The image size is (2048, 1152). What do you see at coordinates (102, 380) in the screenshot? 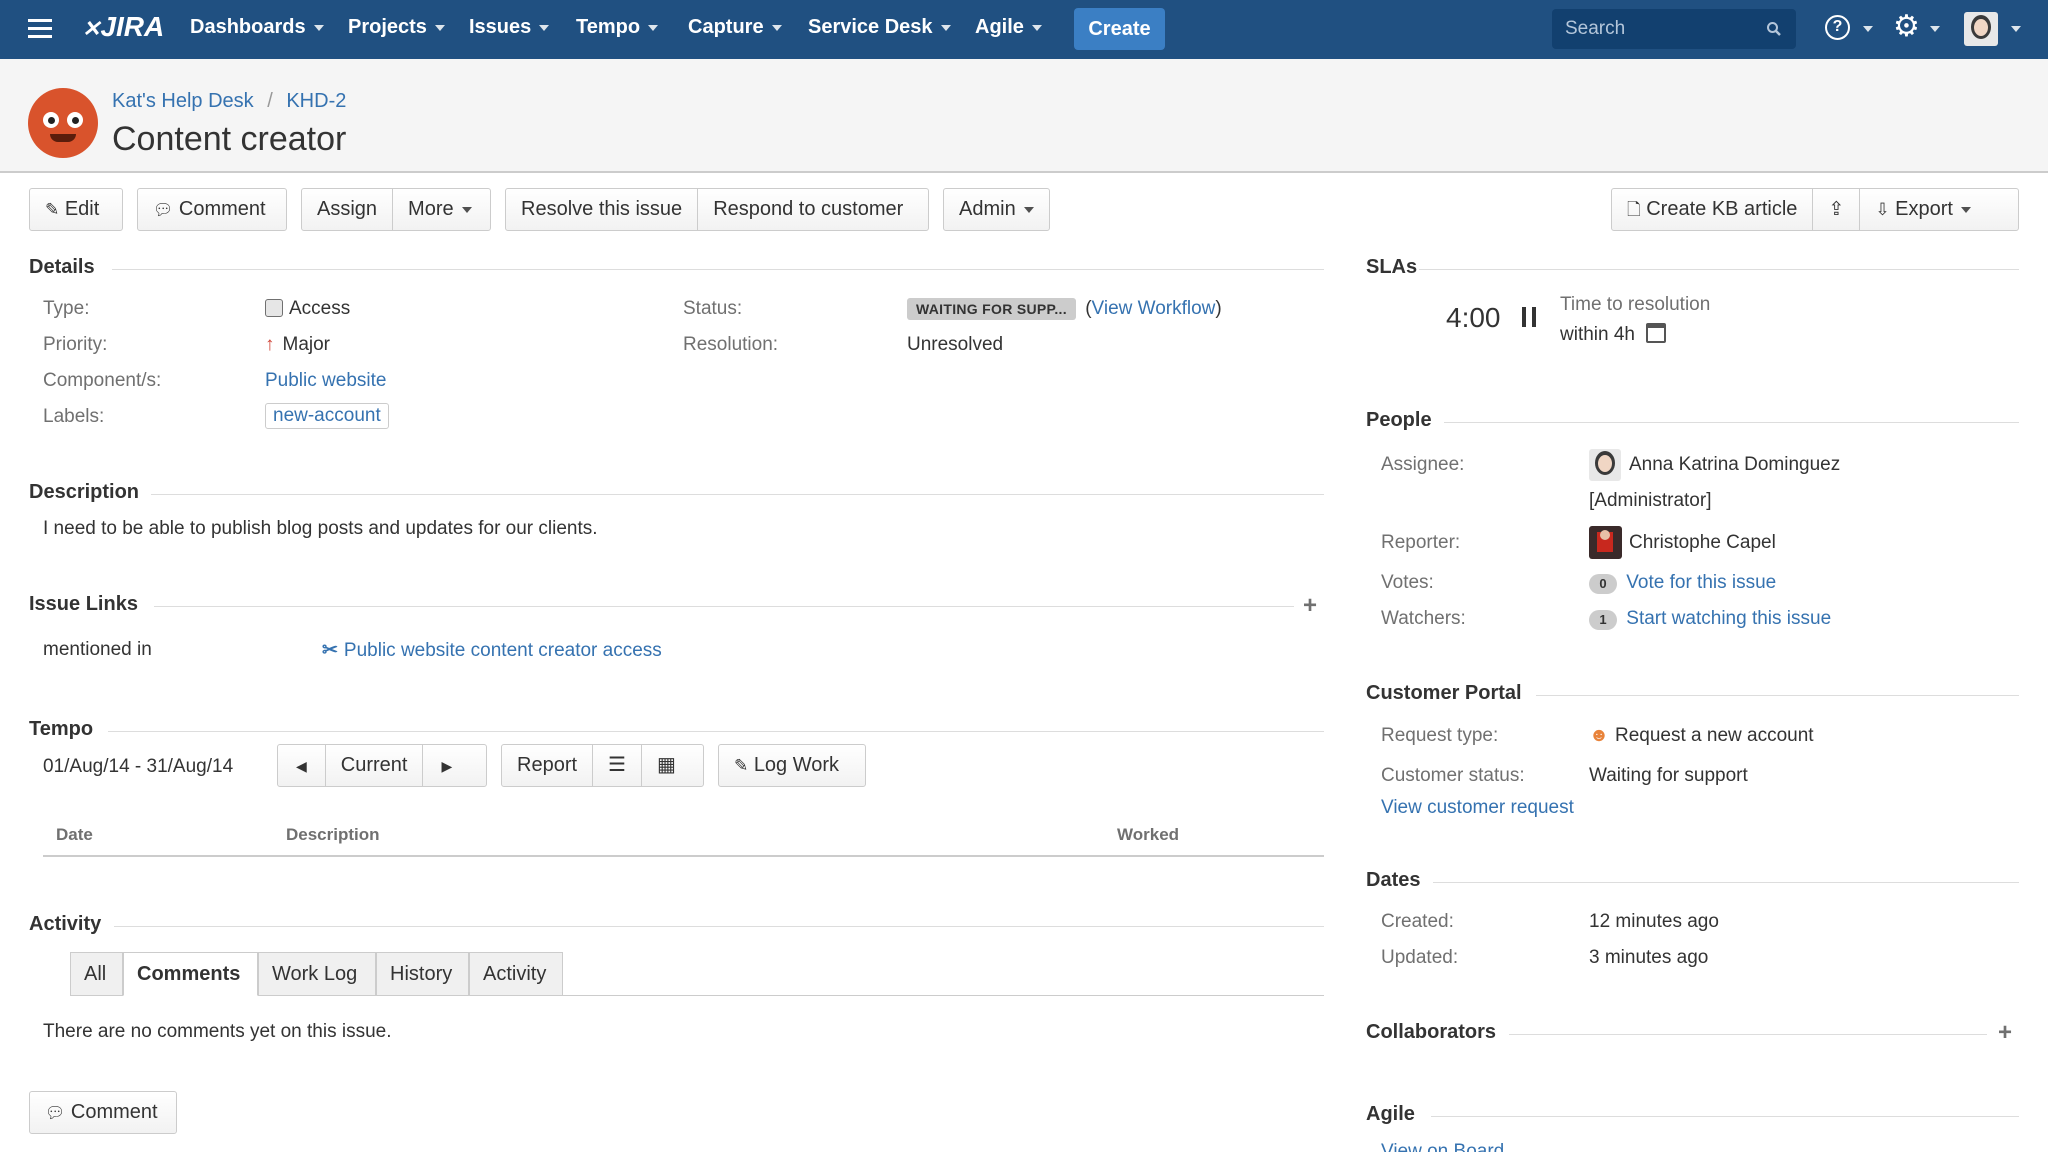
I see `components-label: Component/s:` at bounding box center [102, 380].